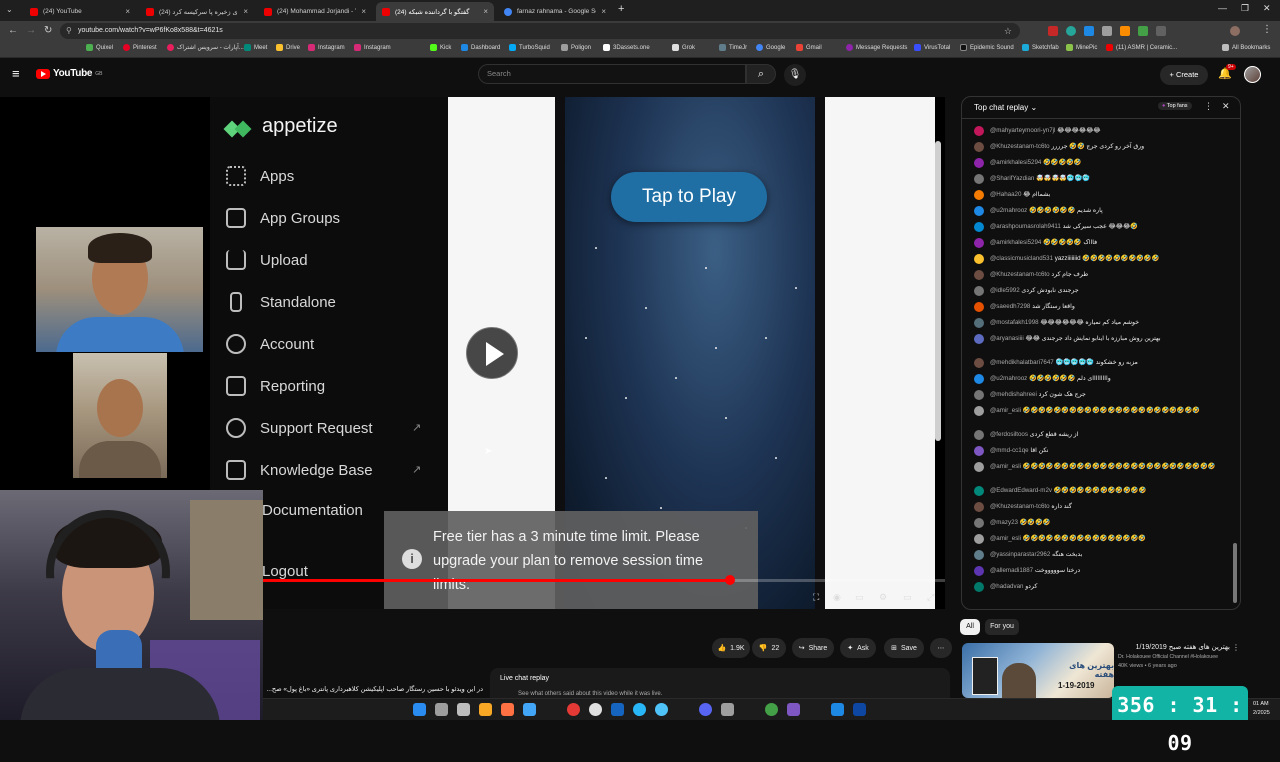 The image size is (1280, 762). What do you see at coordinates (326, 47) in the screenshot?
I see `bookmark-instagram-1: Instagram` at bounding box center [326, 47].